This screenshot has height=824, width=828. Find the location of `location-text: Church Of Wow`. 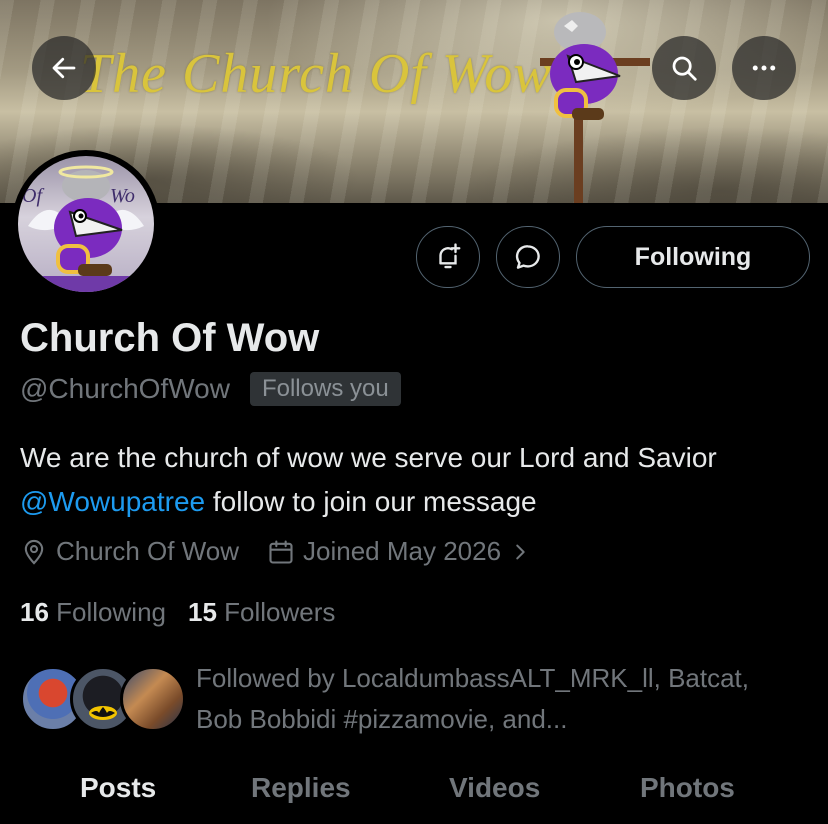

location-text: Church Of Wow is located at coordinates (148, 551).